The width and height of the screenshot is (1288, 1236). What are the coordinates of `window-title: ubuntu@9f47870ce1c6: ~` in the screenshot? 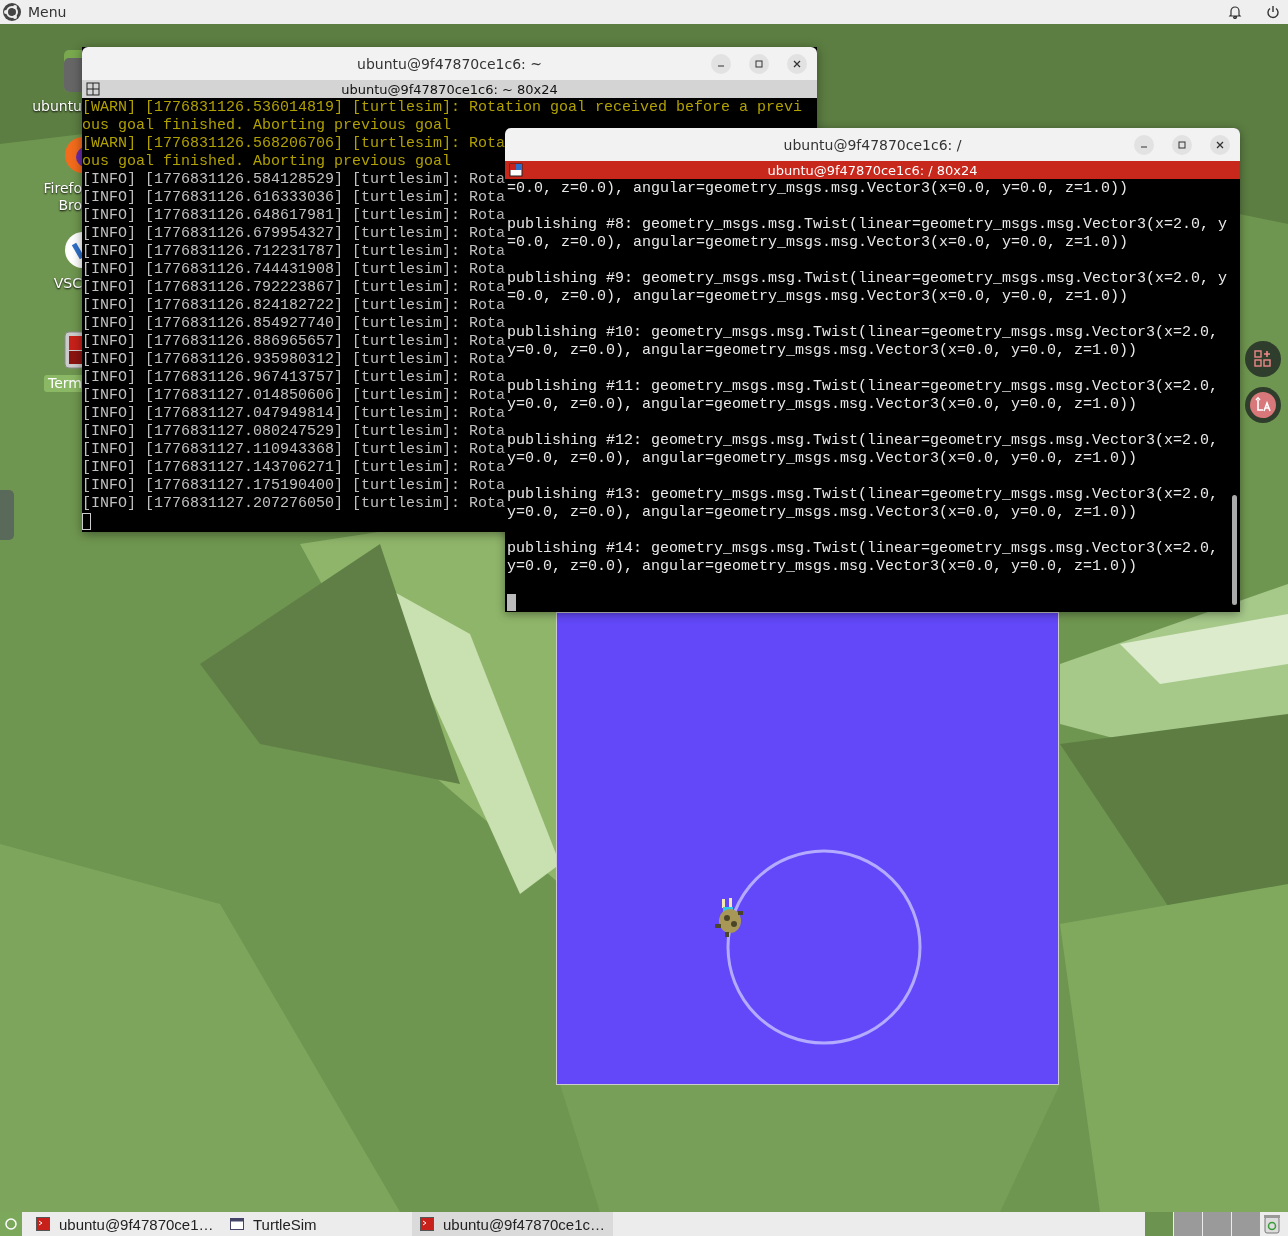 It's located at (449, 63).